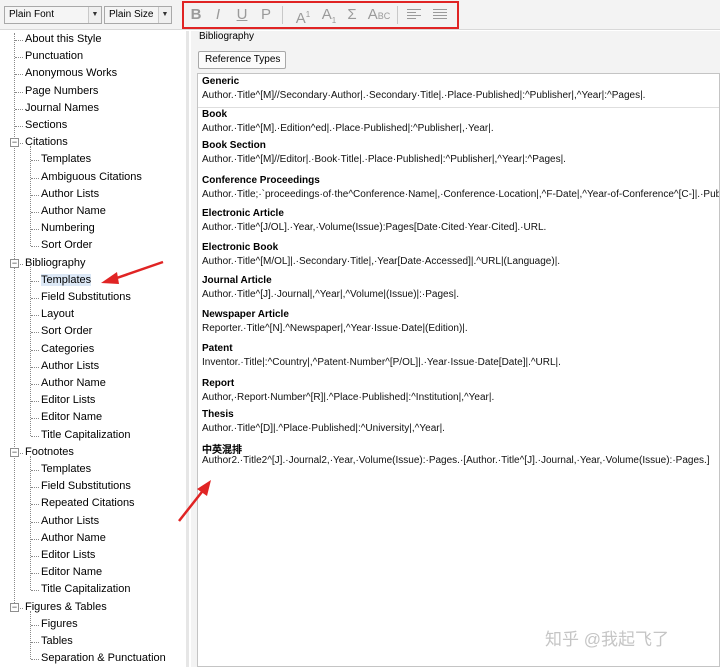 The image size is (720, 667). I want to click on plain-button: P, so click(266, 15).